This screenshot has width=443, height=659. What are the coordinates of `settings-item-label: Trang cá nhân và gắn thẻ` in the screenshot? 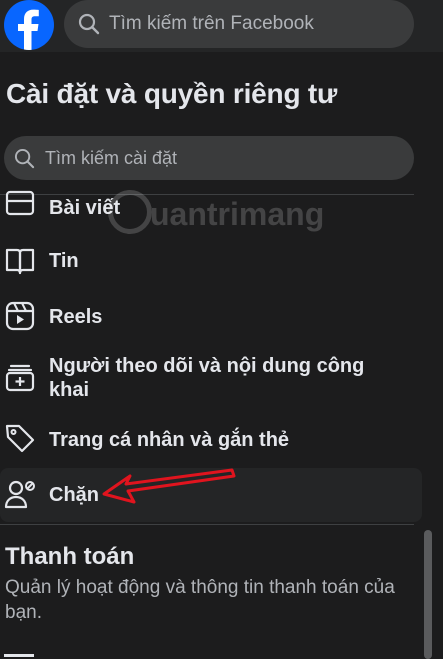 It's located at (169, 440).